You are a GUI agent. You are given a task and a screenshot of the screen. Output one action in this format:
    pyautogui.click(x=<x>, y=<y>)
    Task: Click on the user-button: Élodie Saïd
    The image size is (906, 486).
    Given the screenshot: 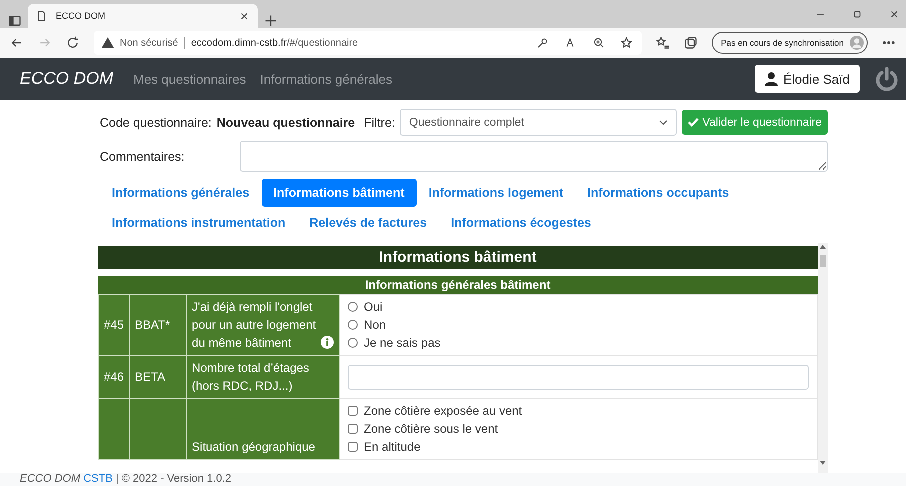 What is the action you would take?
    pyautogui.click(x=807, y=79)
    